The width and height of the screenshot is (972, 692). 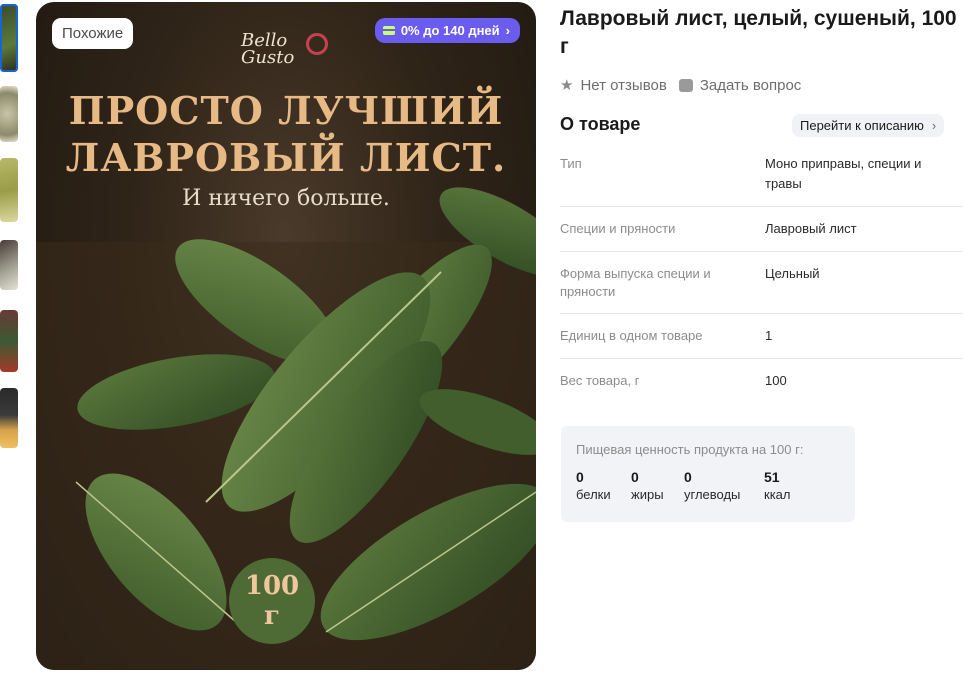 What do you see at coordinates (388, 30) in the screenshot?
I see `card-icon` at bounding box center [388, 30].